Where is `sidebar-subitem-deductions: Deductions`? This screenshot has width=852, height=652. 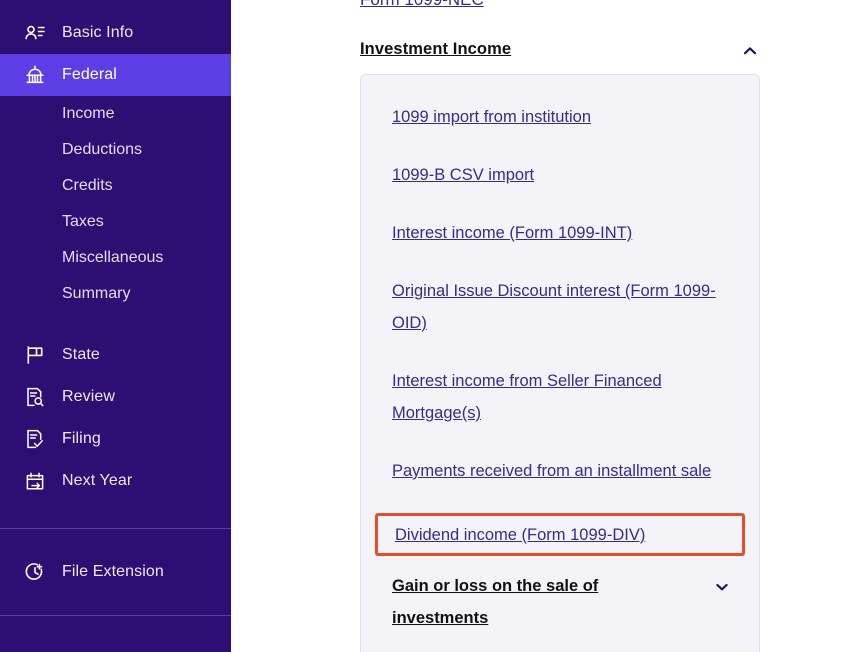 sidebar-subitem-deductions: Deductions is located at coordinates (115, 150).